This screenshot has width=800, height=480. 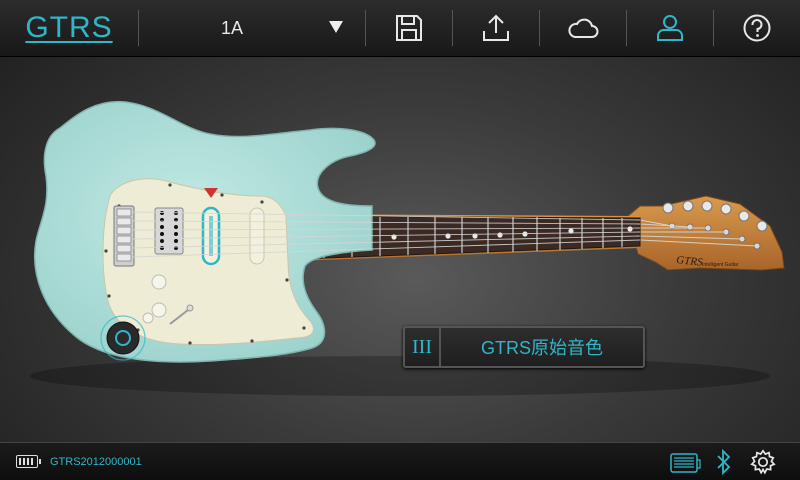 What do you see at coordinates (252, 28) in the screenshot?
I see `preset-selector: 1A` at bounding box center [252, 28].